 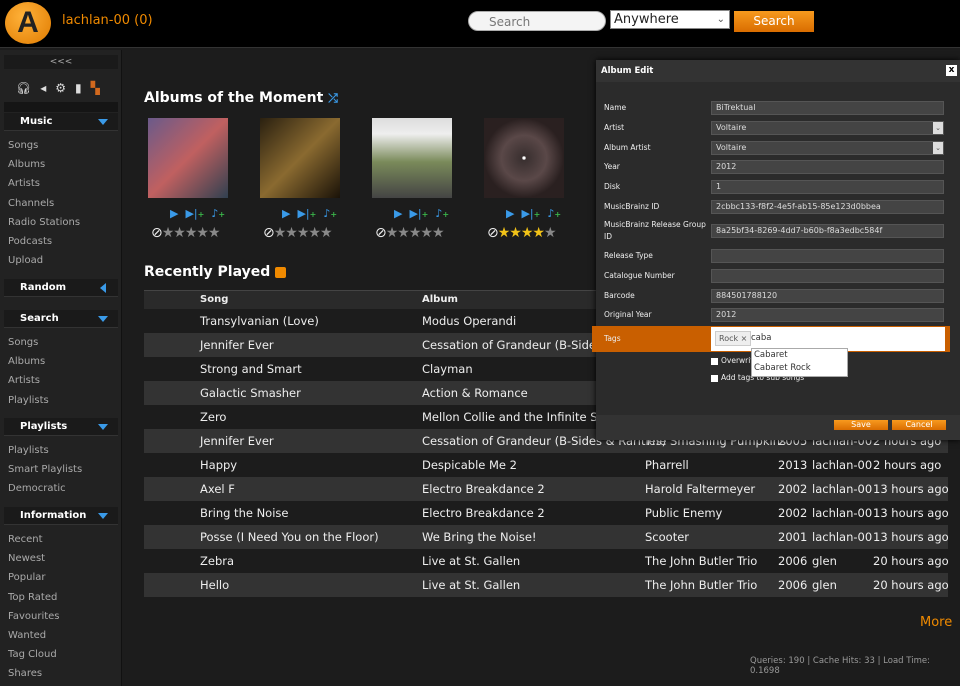 What do you see at coordinates (37, 488) in the screenshot?
I see `sidebar-item: Democratic` at bounding box center [37, 488].